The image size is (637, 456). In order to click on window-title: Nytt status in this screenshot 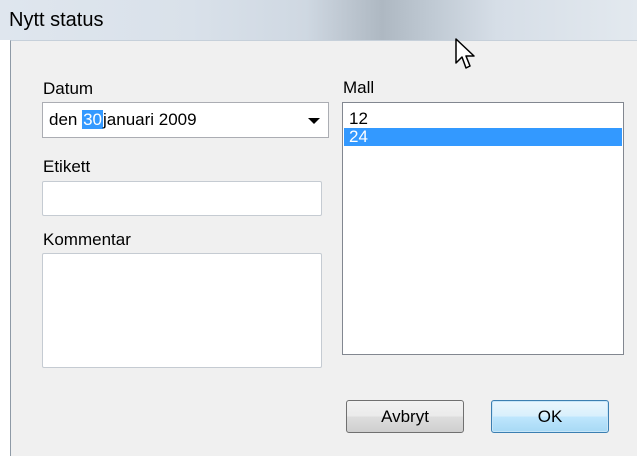, I will do `click(56, 20)`.